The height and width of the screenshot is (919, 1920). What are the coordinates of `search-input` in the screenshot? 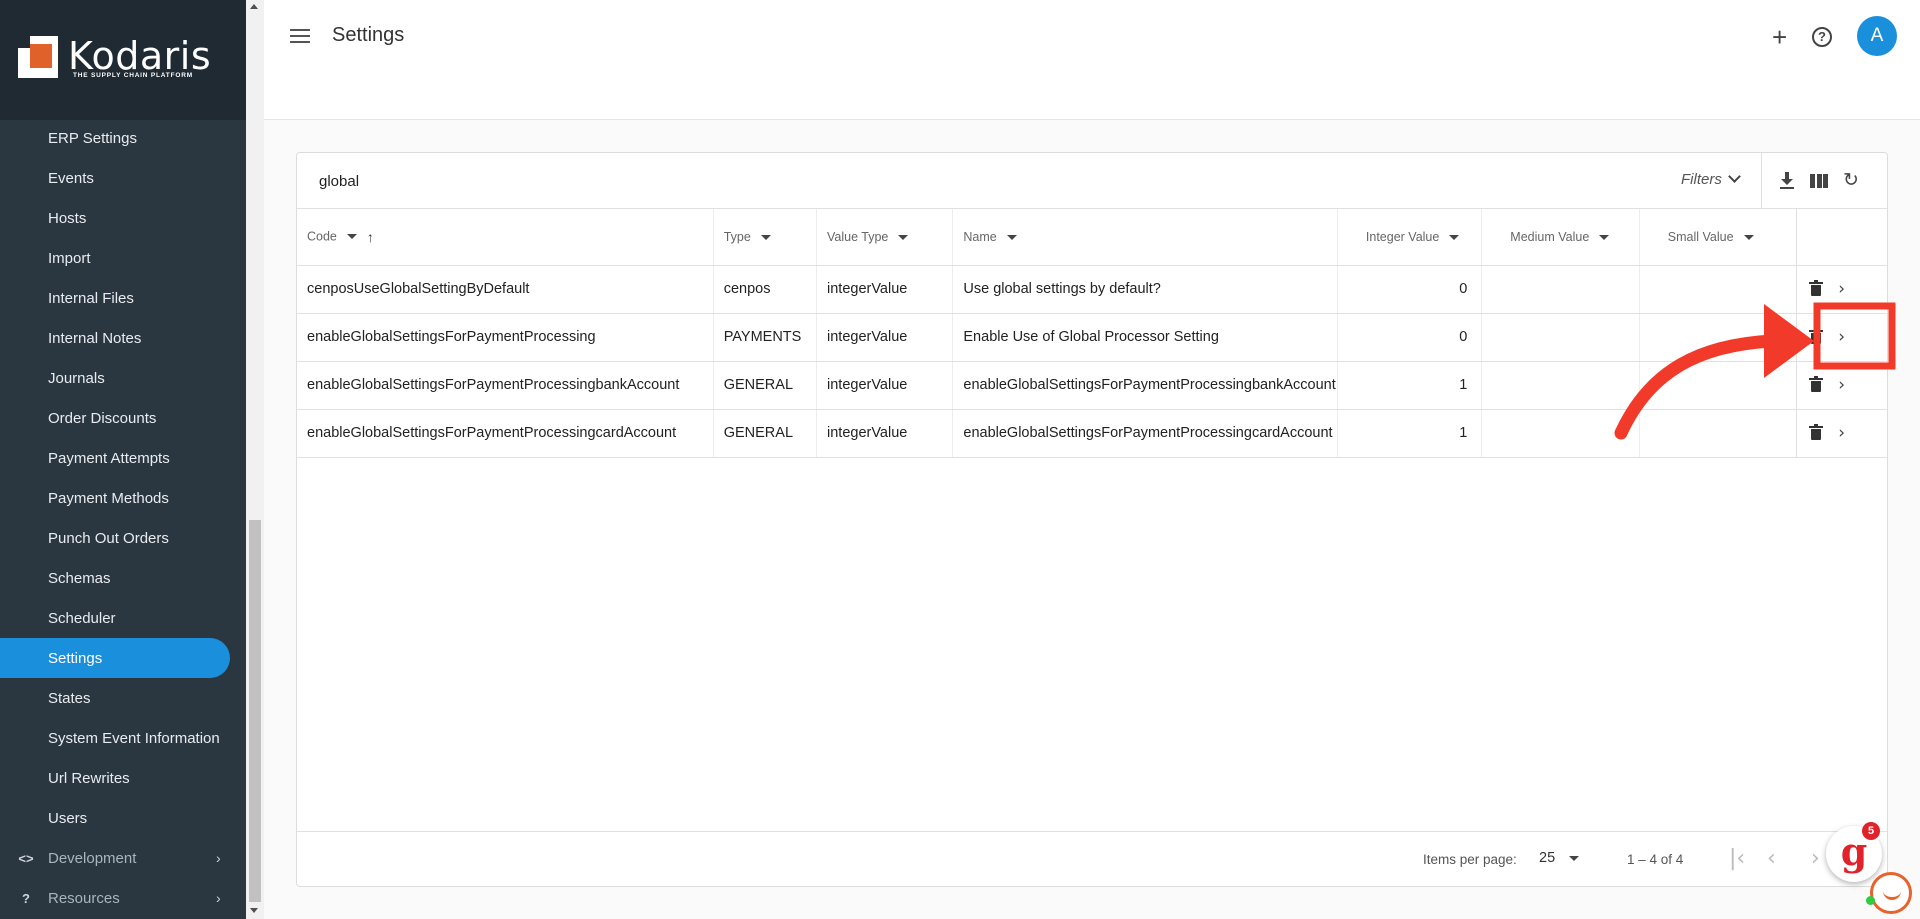 It's located at (619, 181).